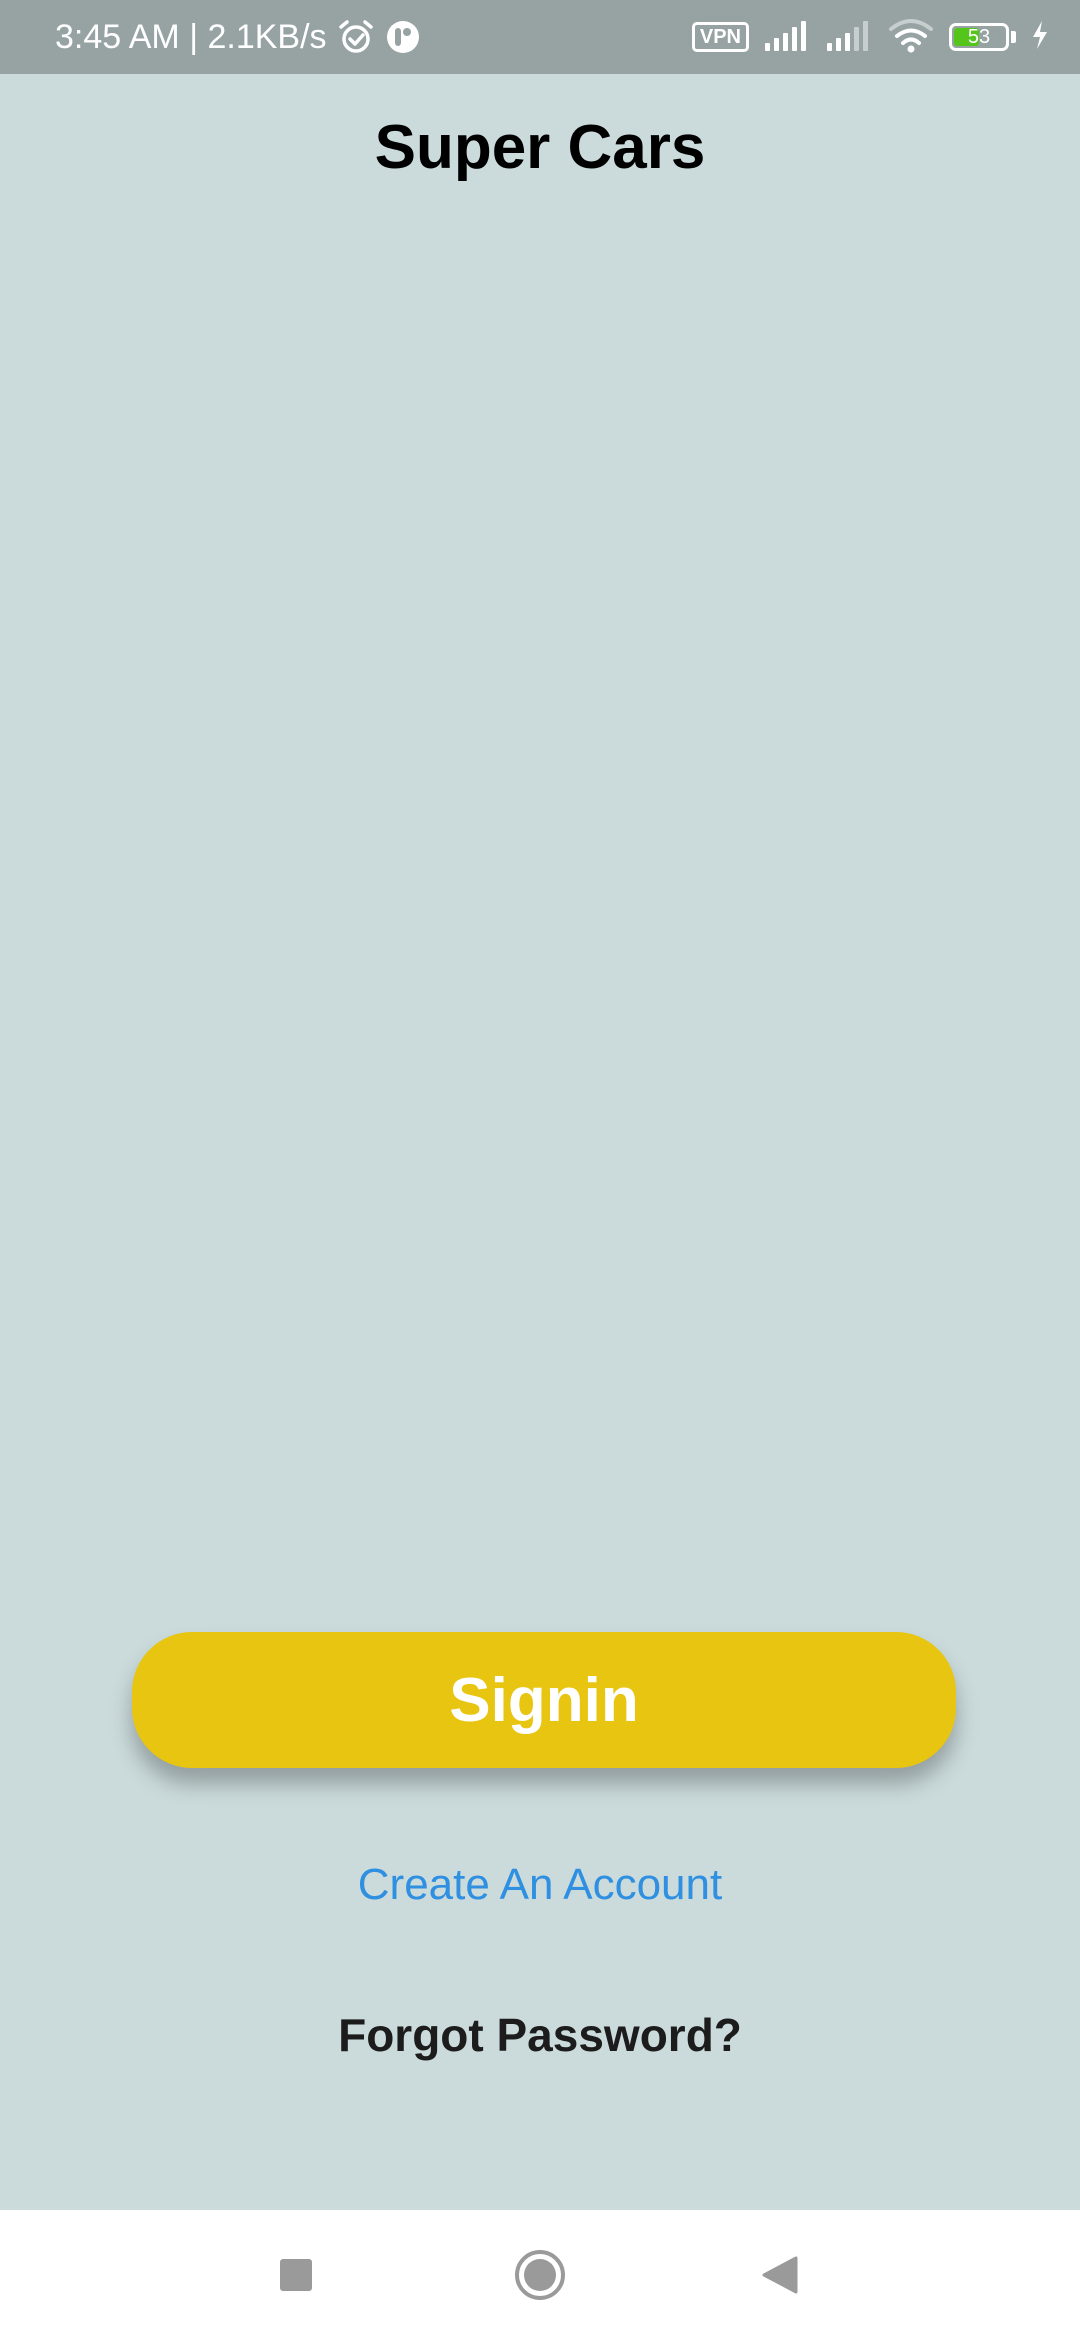 This screenshot has height=2340, width=1080. I want to click on status-right: VPN 53, so click(870, 37).